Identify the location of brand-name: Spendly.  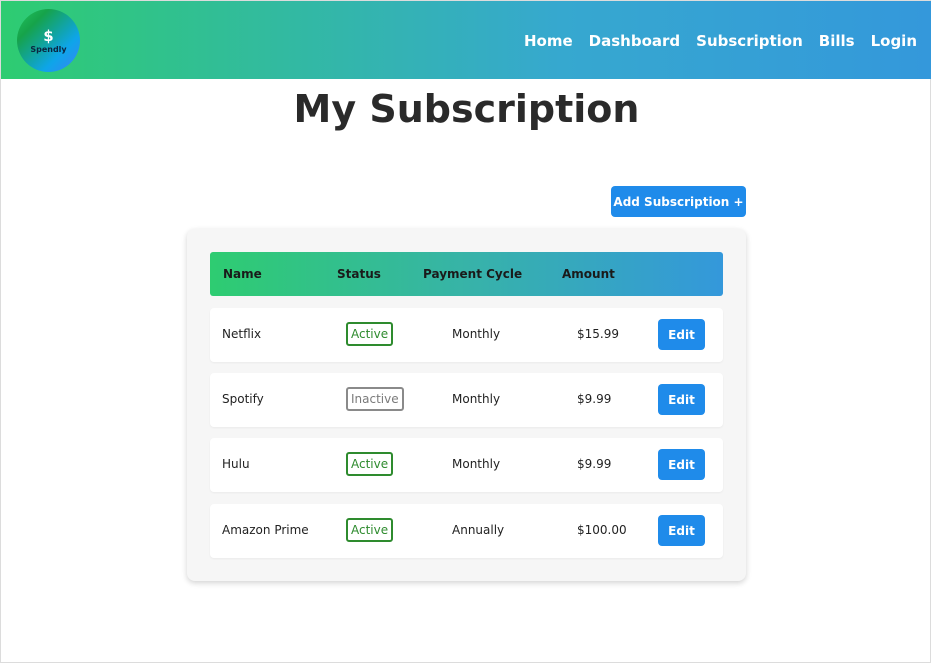
(48, 49).